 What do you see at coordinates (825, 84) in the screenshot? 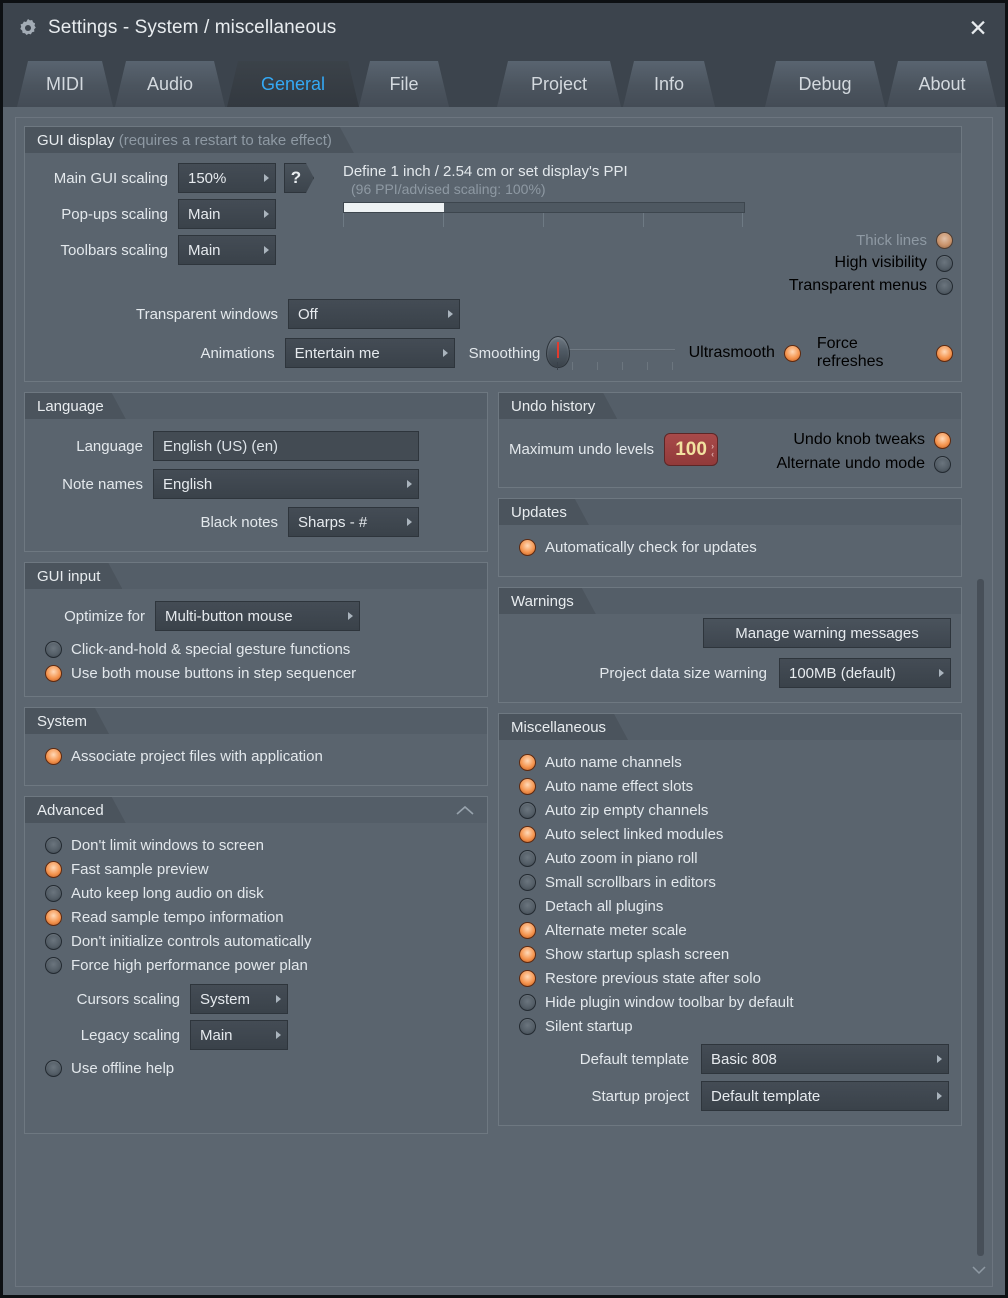
I see `tab-debug: Debug` at bounding box center [825, 84].